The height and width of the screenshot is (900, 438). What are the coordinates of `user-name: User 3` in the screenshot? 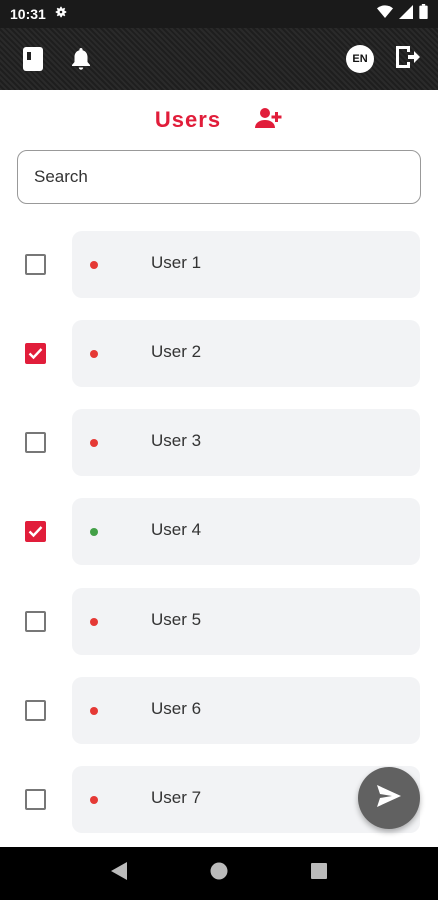 It's located at (176, 440).